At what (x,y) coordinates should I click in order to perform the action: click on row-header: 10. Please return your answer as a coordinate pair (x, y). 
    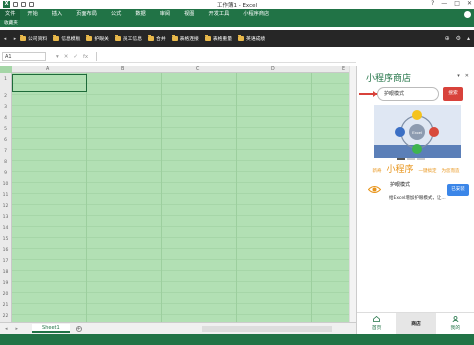
    Looking at the image, I should click on (5, 184).